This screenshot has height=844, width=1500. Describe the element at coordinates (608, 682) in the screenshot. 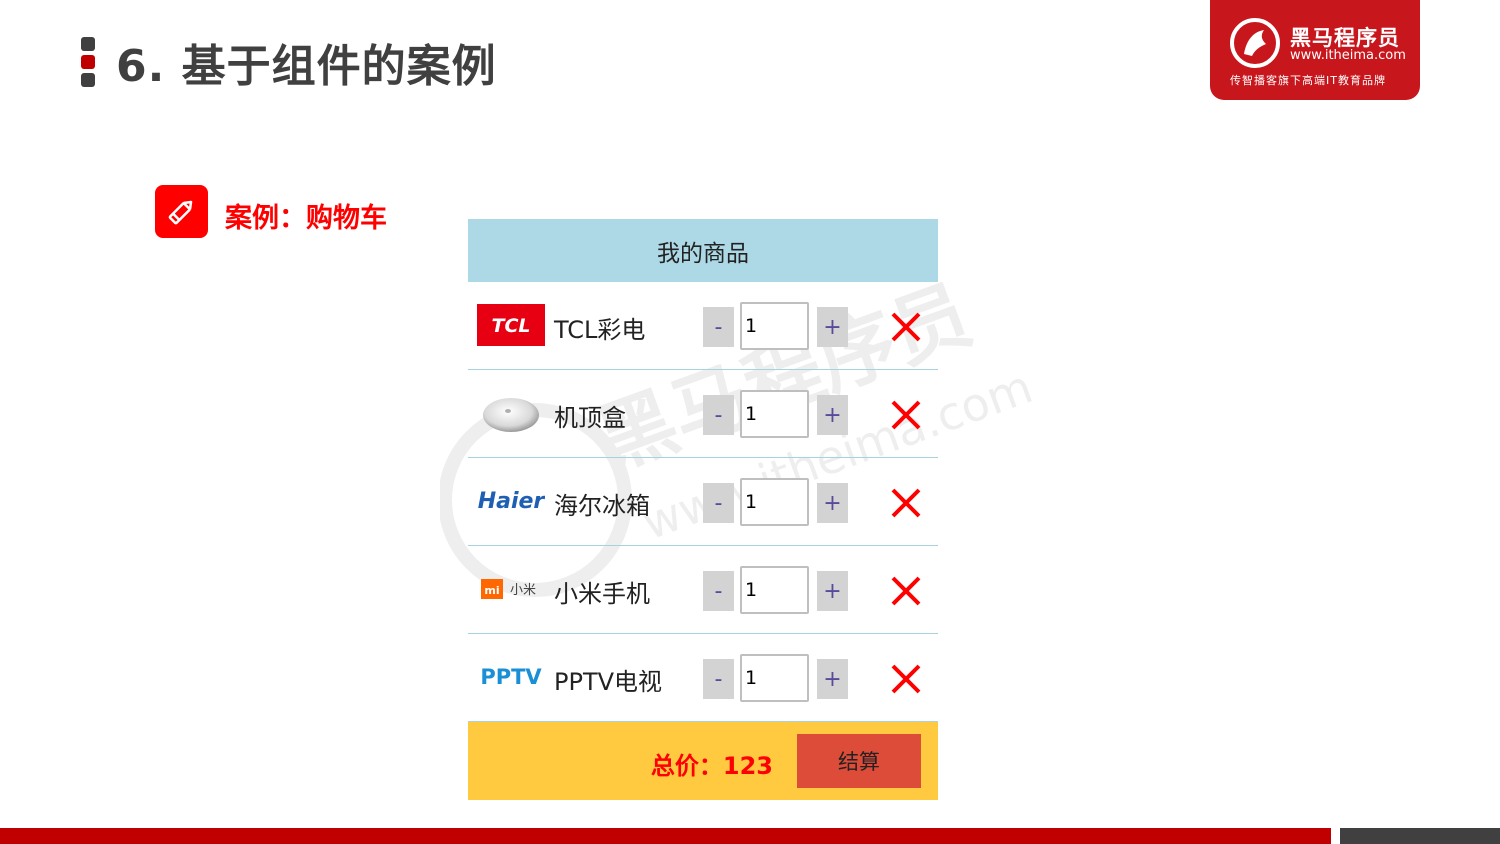

I see `item-name: PPTV电视` at that location.